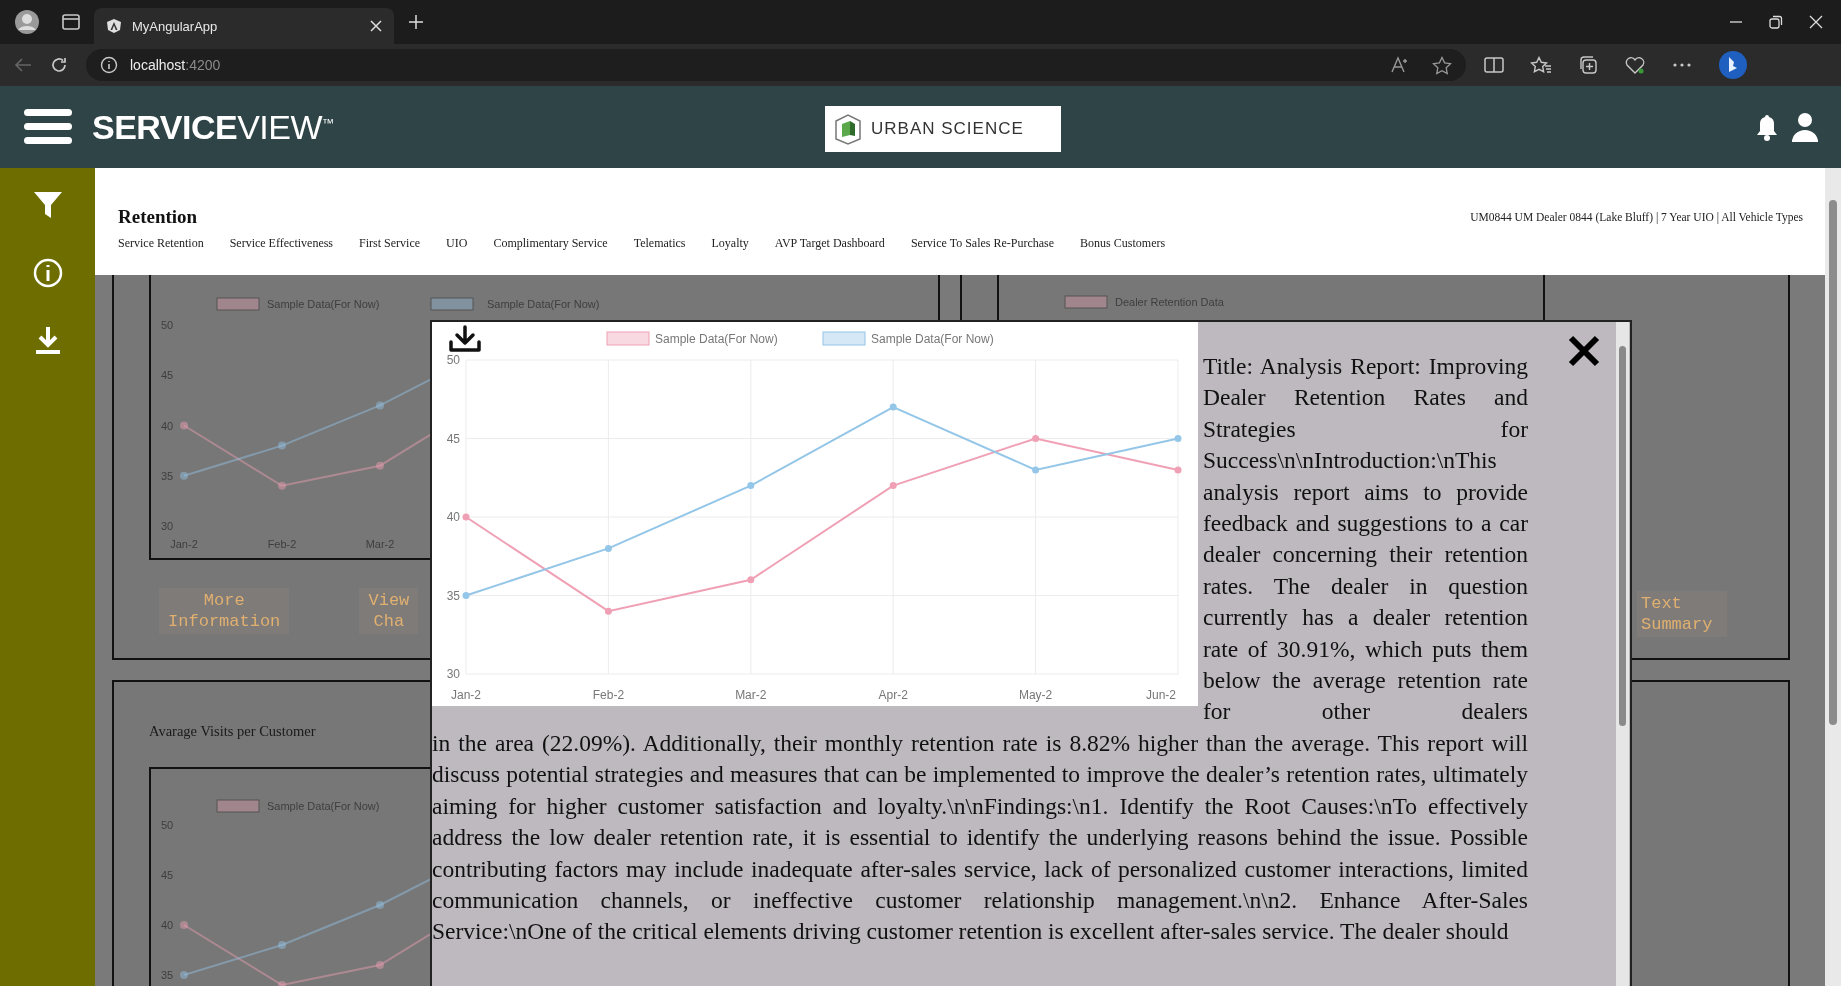 This screenshot has height=986, width=1841. I want to click on address-bar: localhost:4200, so click(776, 65).